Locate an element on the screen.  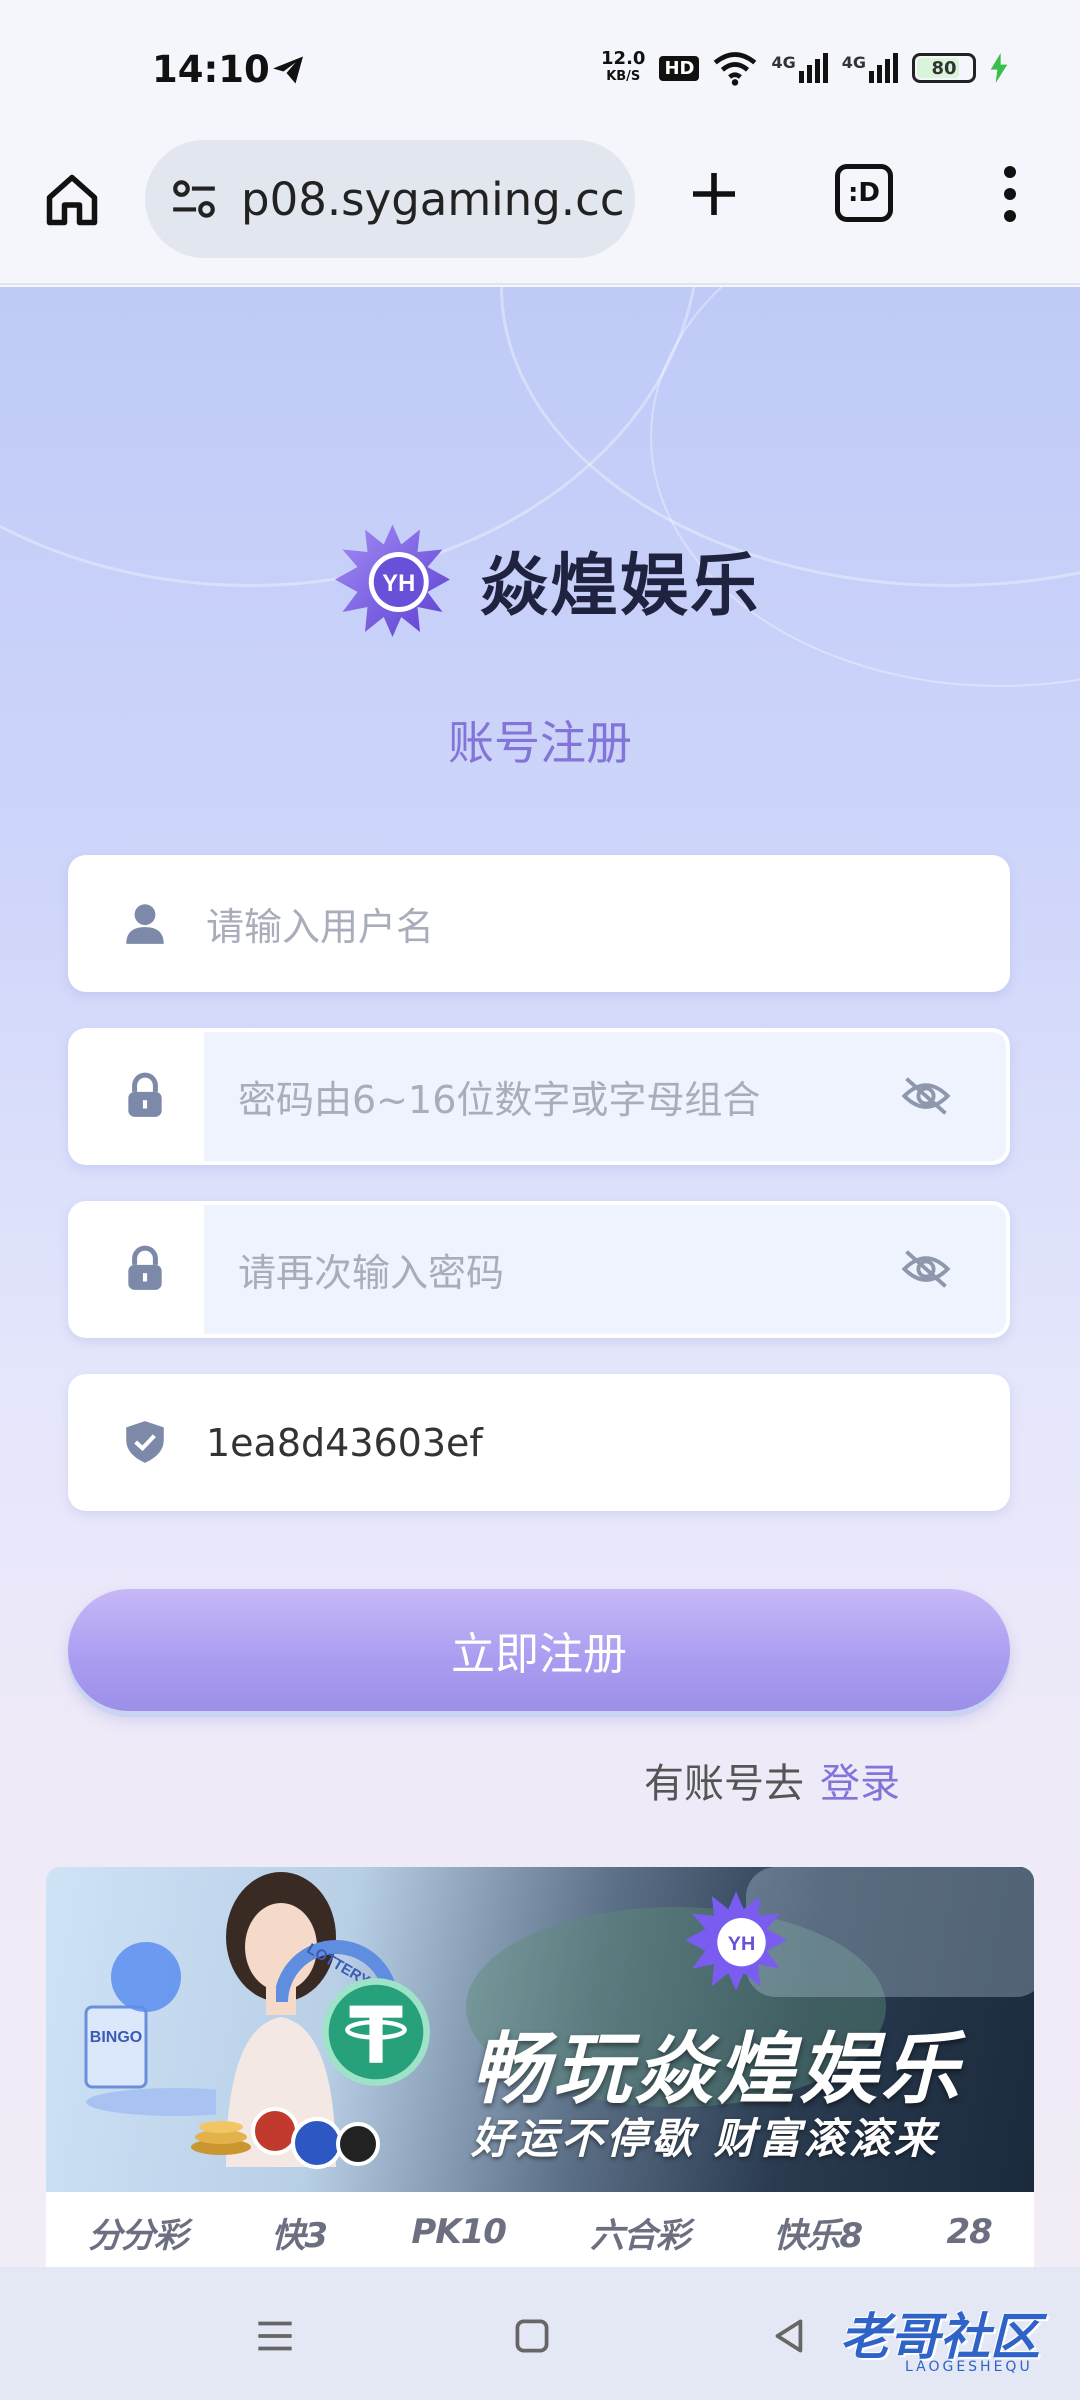
invite-code-input: 1ea8d43603ef is located at coordinates (344, 1442).